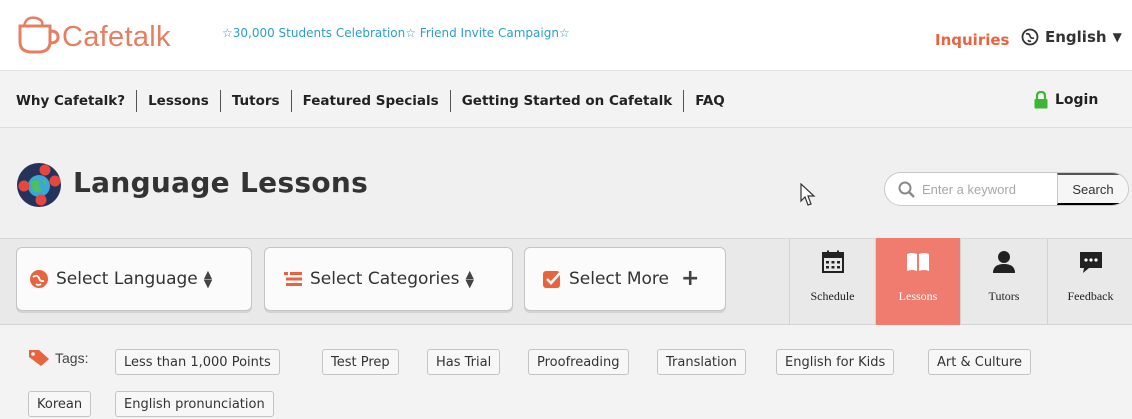 This screenshot has width=1132, height=419. I want to click on tag-art-culture: Art & Culture, so click(980, 362).